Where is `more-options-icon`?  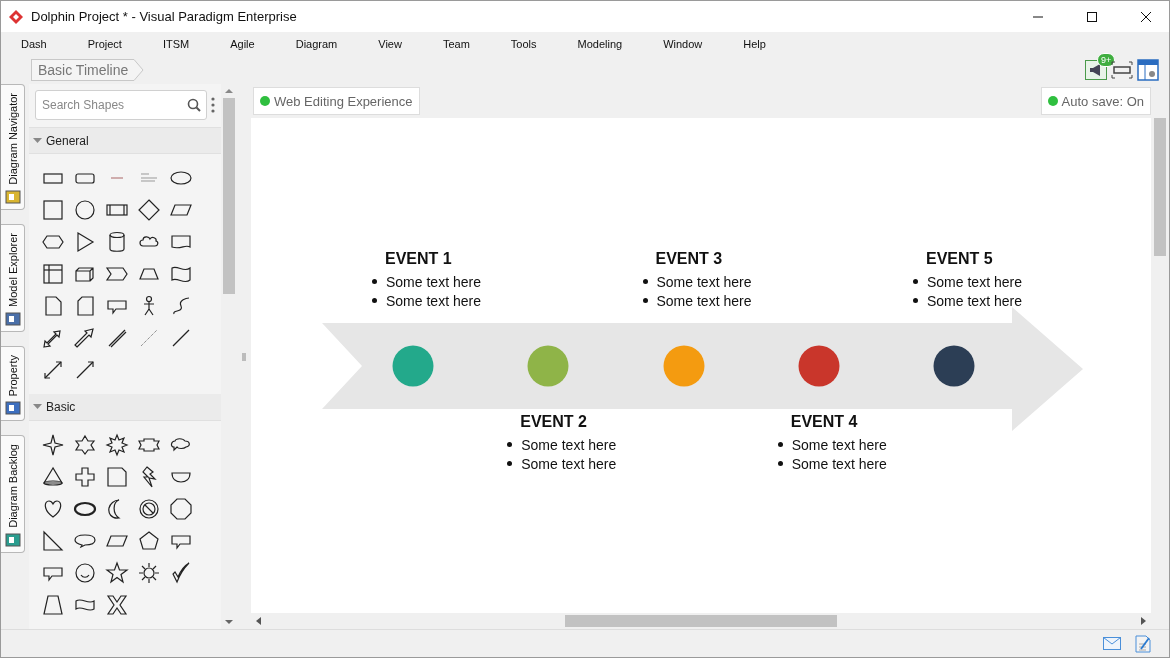 more-options-icon is located at coordinates (213, 105).